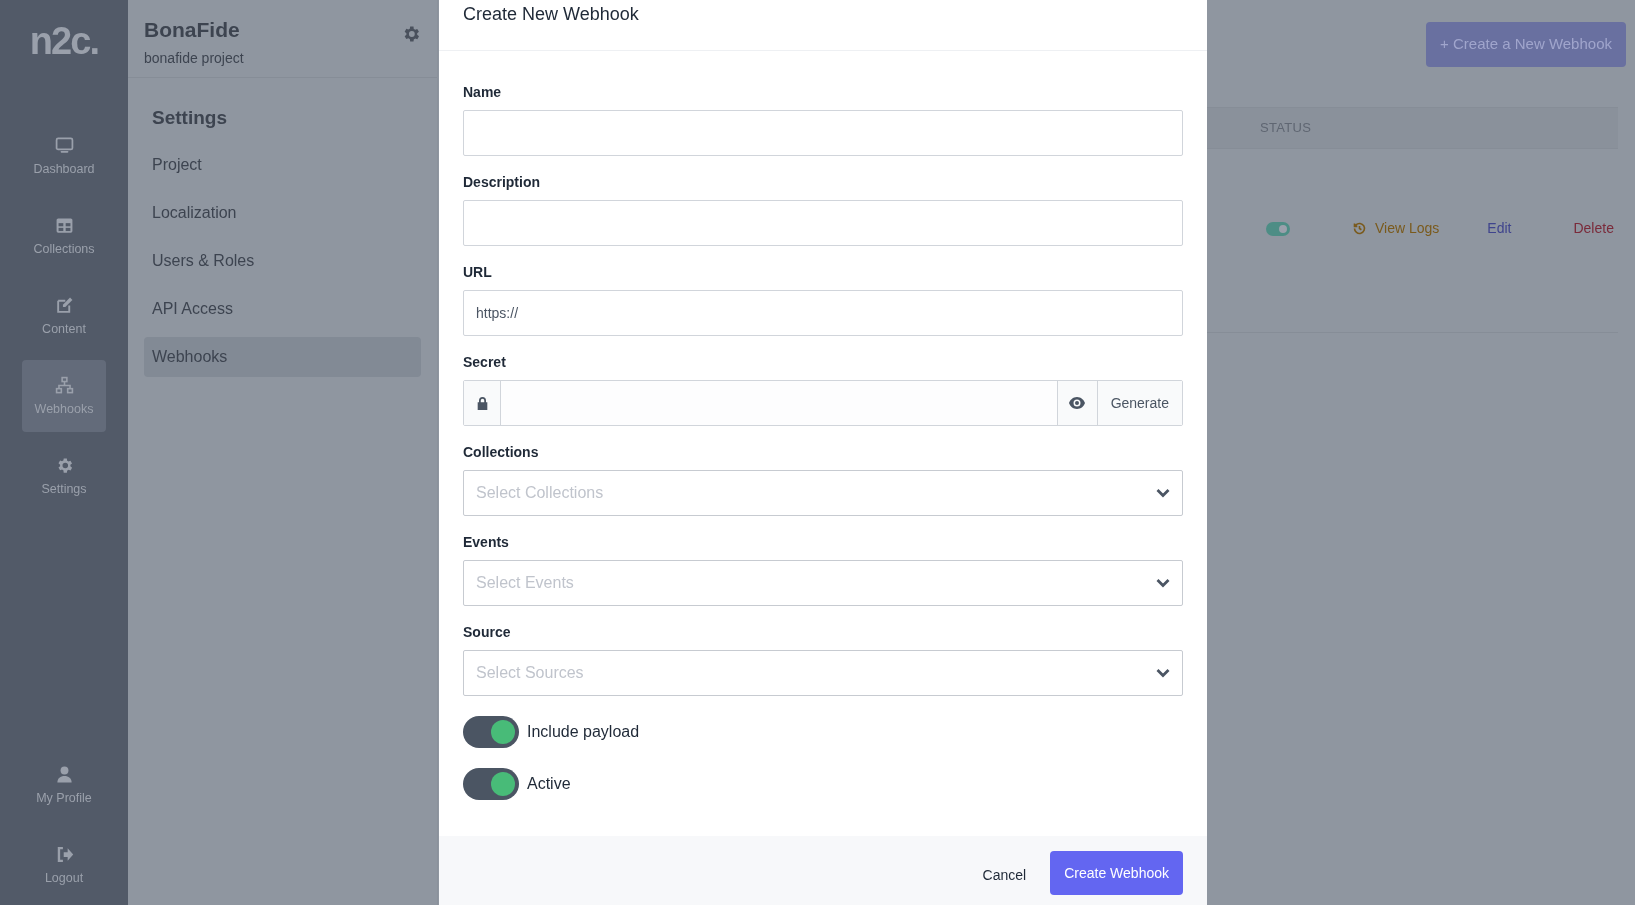 This screenshot has height=905, width=1635. I want to click on project-subtitle: bonafide project, so click(194, 58).